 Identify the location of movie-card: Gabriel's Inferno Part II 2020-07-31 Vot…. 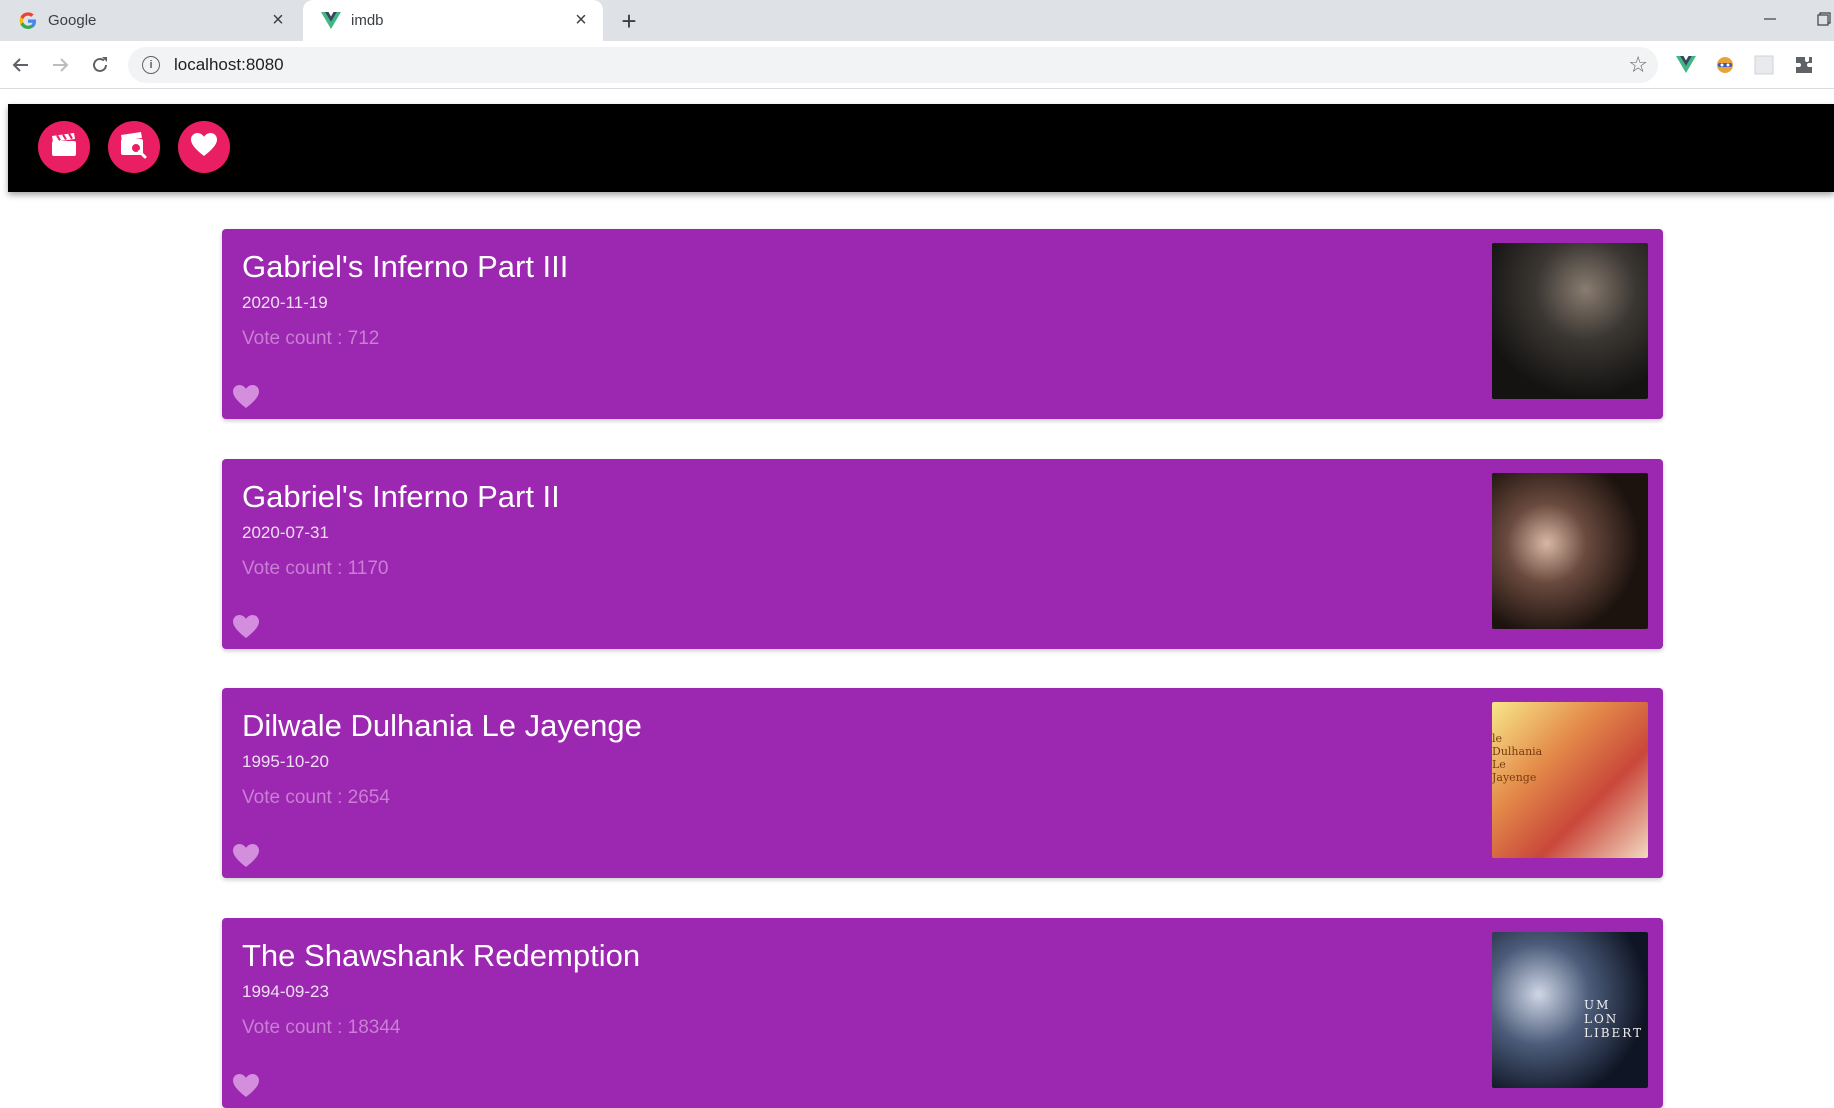
(942, 554).